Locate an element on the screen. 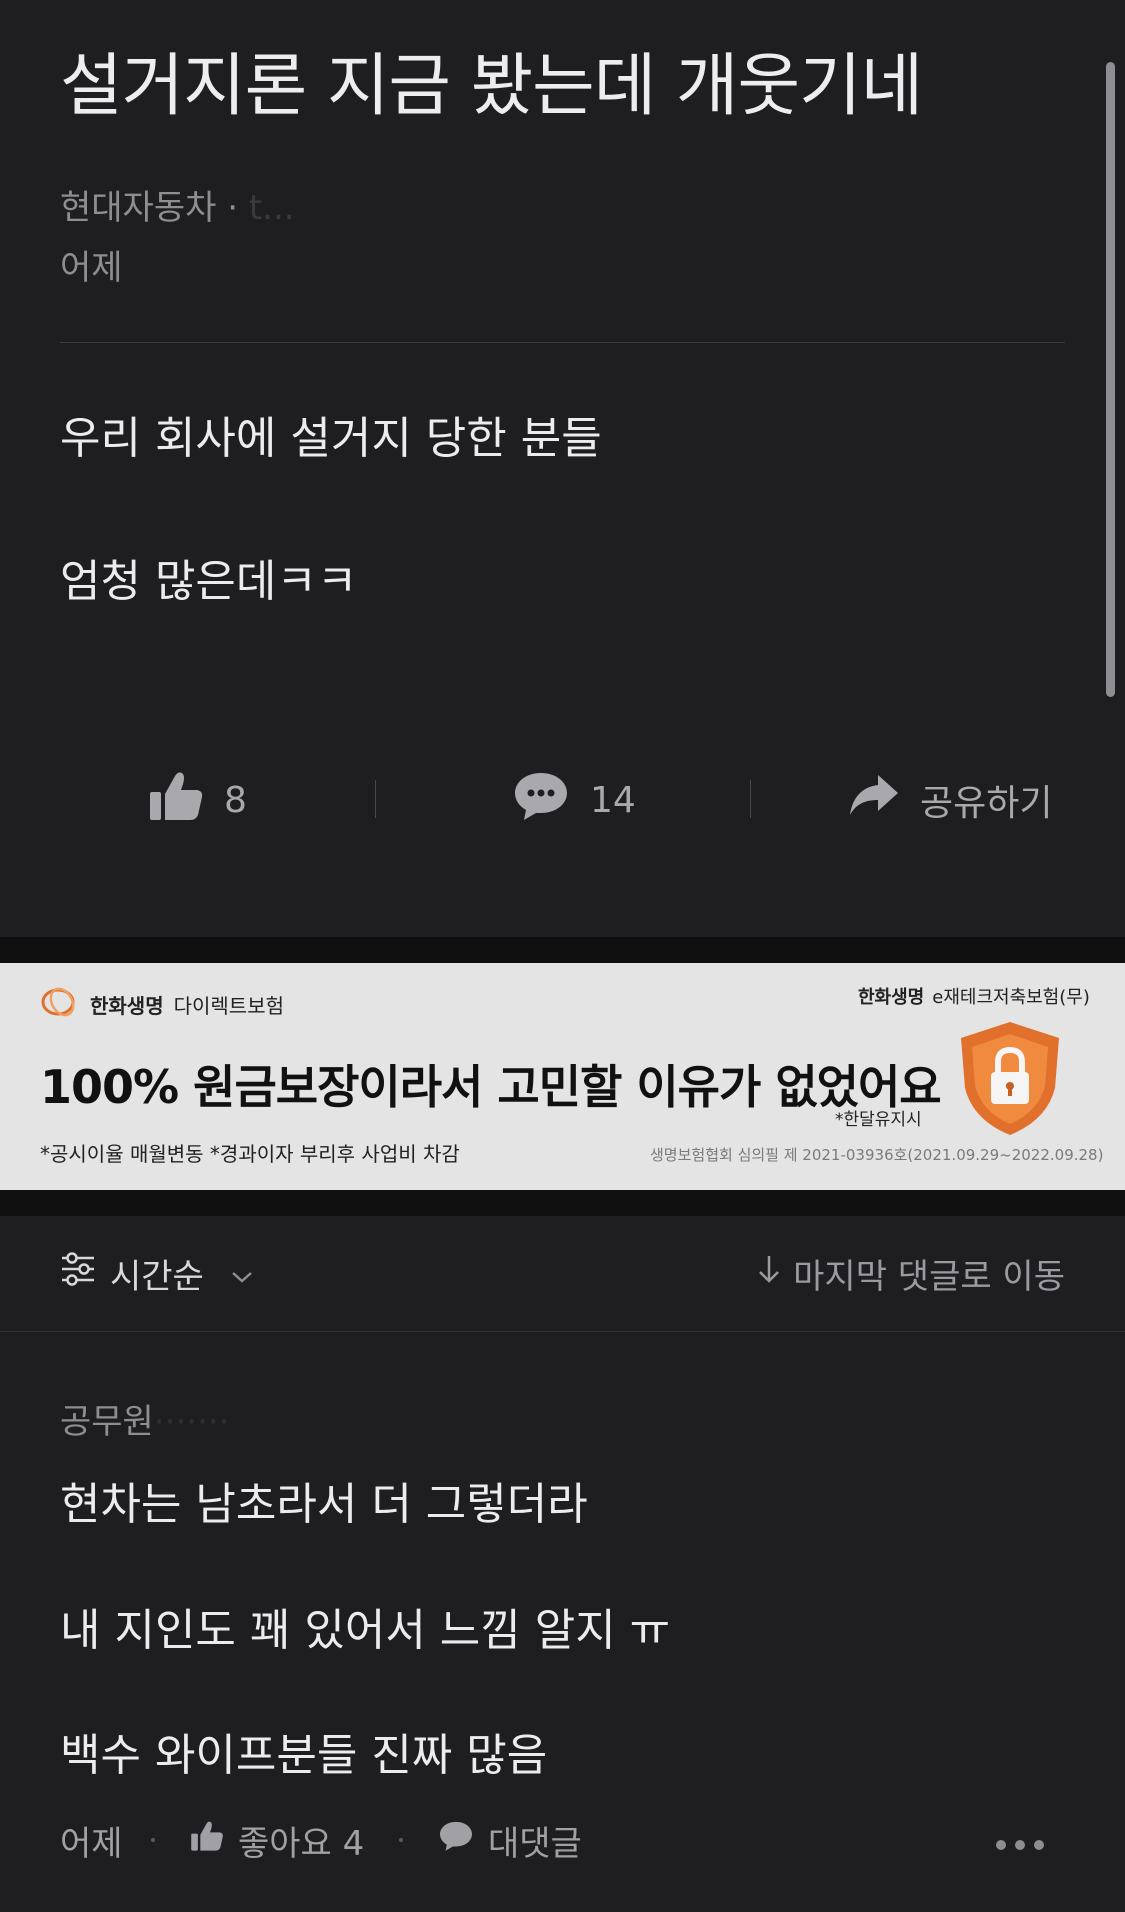 This screenshot has height=1912, width=1125. comment-line-2: 내 지인도 꽤 있어서 느낌 알지 ㅠ is located at coordinates (365, 1630).